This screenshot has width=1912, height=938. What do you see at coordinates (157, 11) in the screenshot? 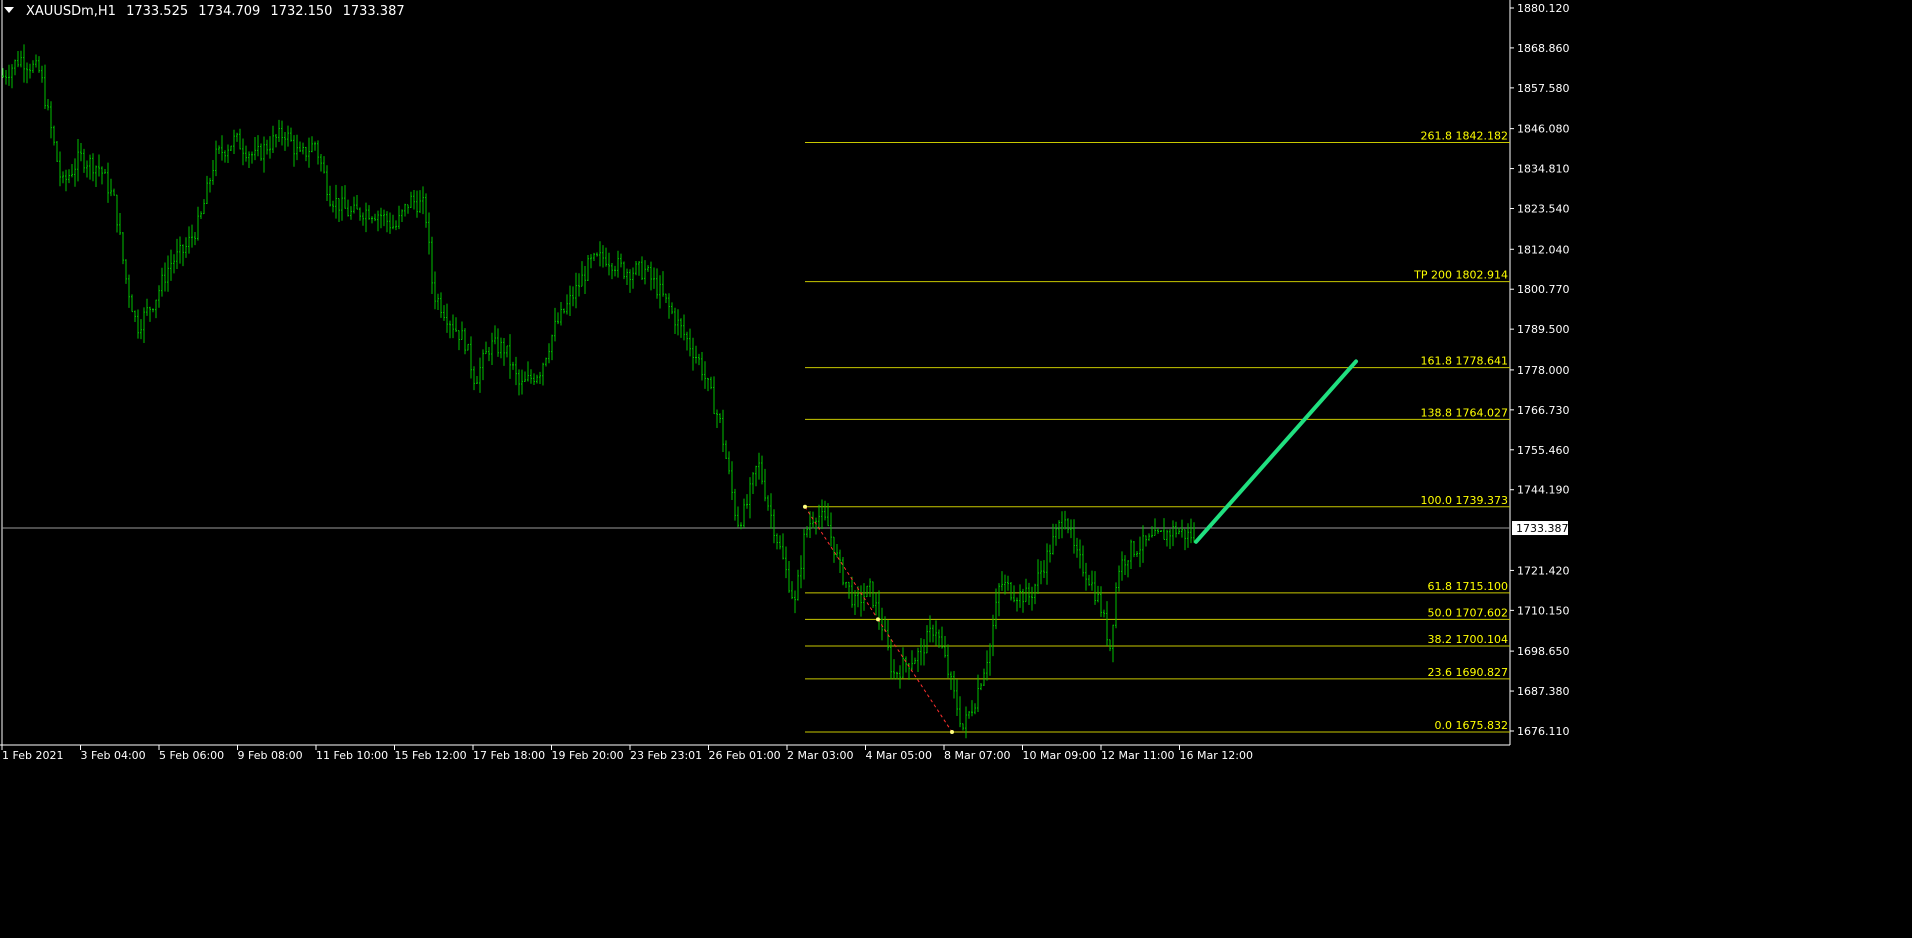
I see `open-value: 1733.525` at bounding box center [157, 11].